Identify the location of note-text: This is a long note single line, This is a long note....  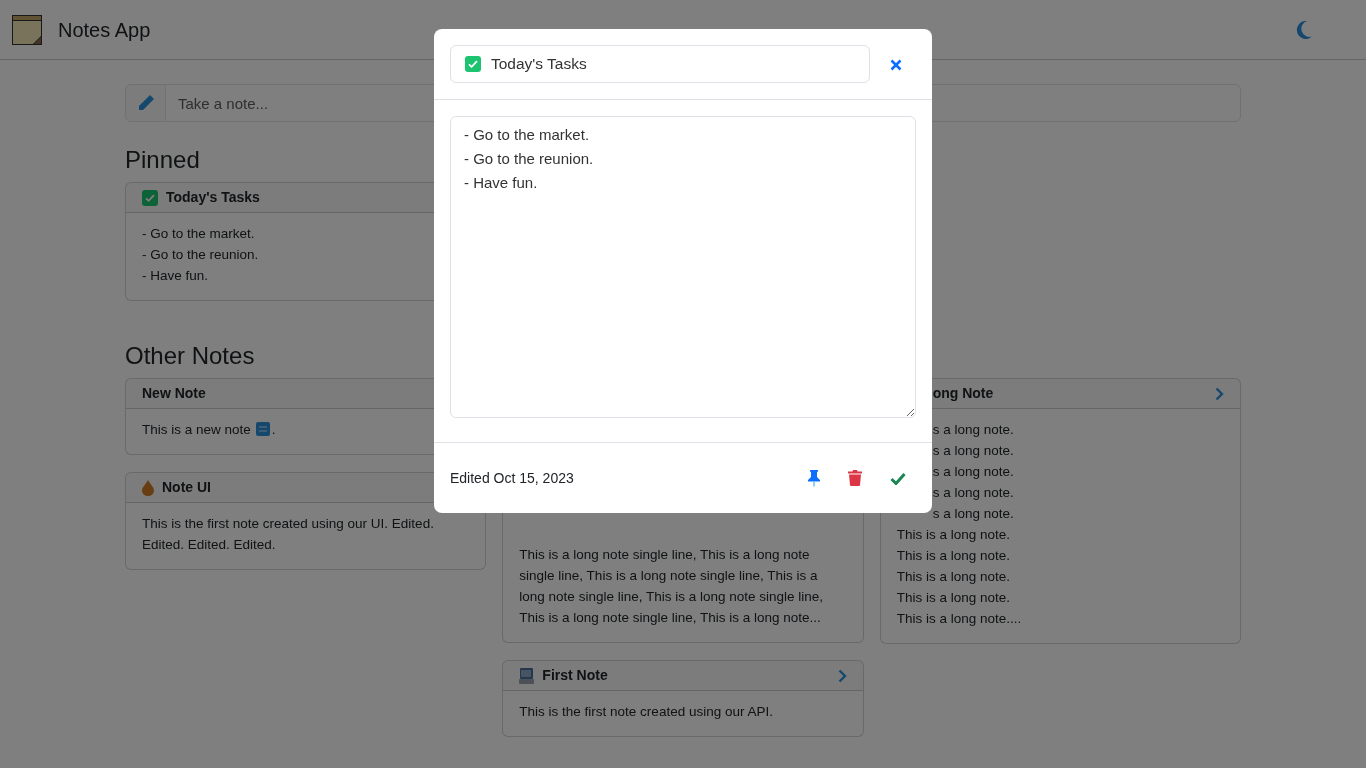
(670, 618).